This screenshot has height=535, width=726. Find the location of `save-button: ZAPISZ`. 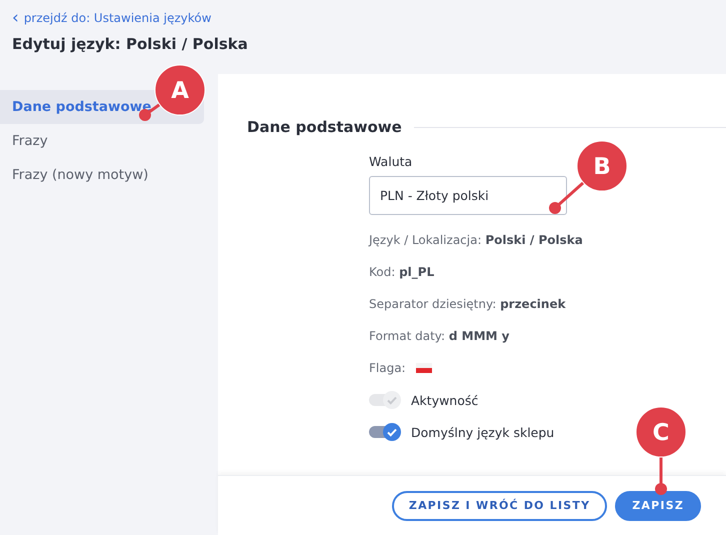

save-button: ZAPISZ is located at coordinates (658, 505).